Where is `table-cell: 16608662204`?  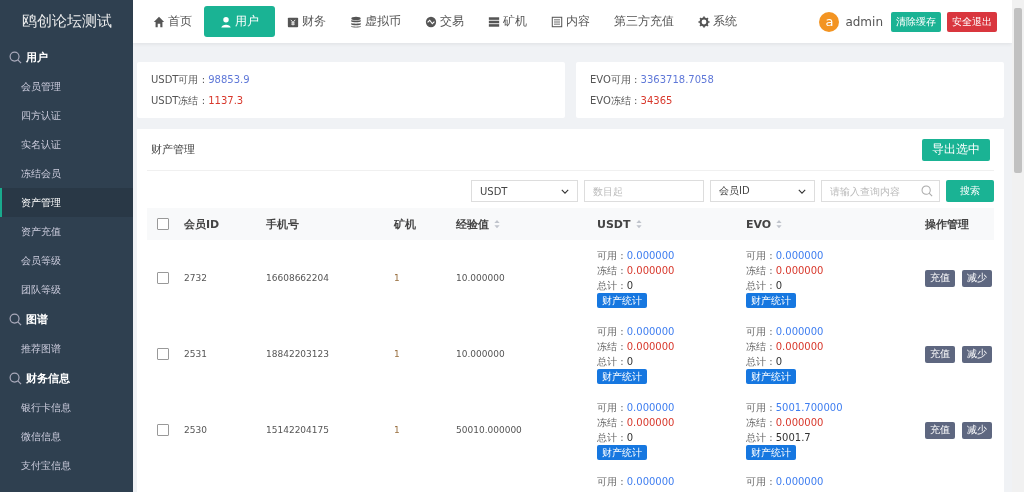 table-cell: 16608662204 is located at coordinates (297, 278).